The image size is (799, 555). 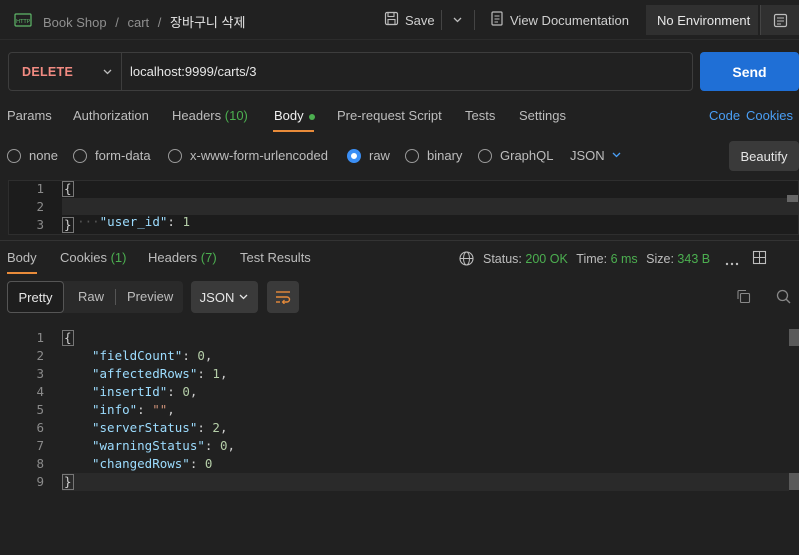 I want to click on tab-authorization: Authorization, so click(x=111, y=115).